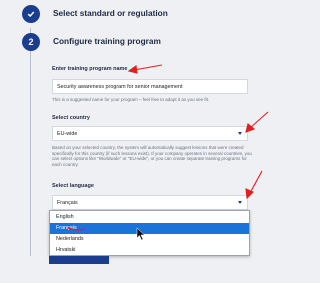 Image resolution: width=320 pixels, height=283 pixels. Describe the element at coordinates (149, 239) in the screenshot. I see `language-option-nederlands: Nederlands` at that location.